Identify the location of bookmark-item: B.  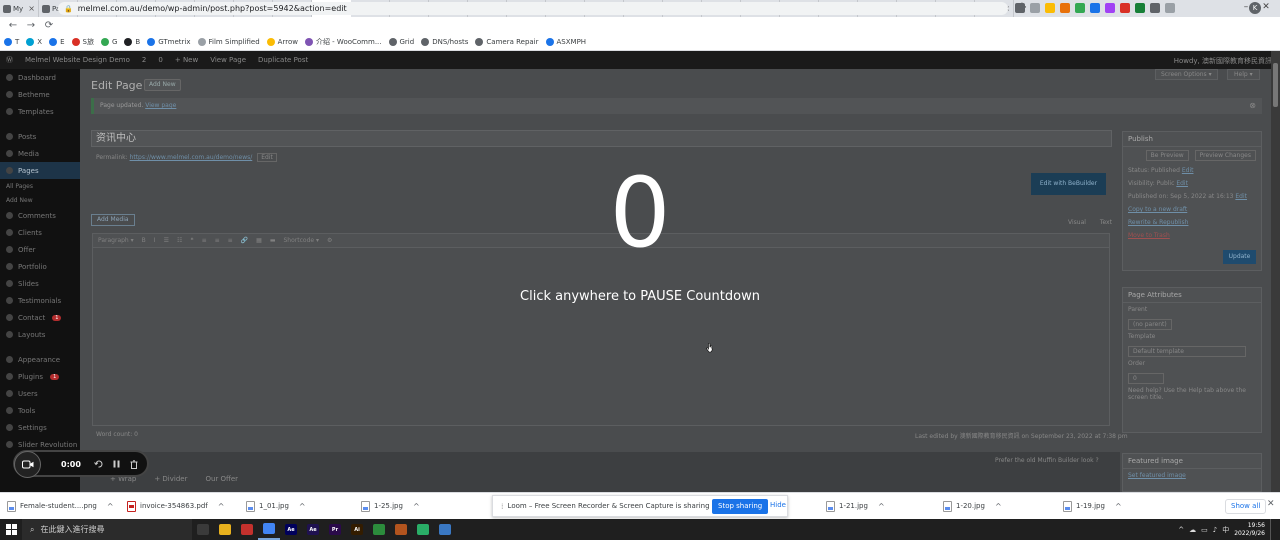
(132, 42).